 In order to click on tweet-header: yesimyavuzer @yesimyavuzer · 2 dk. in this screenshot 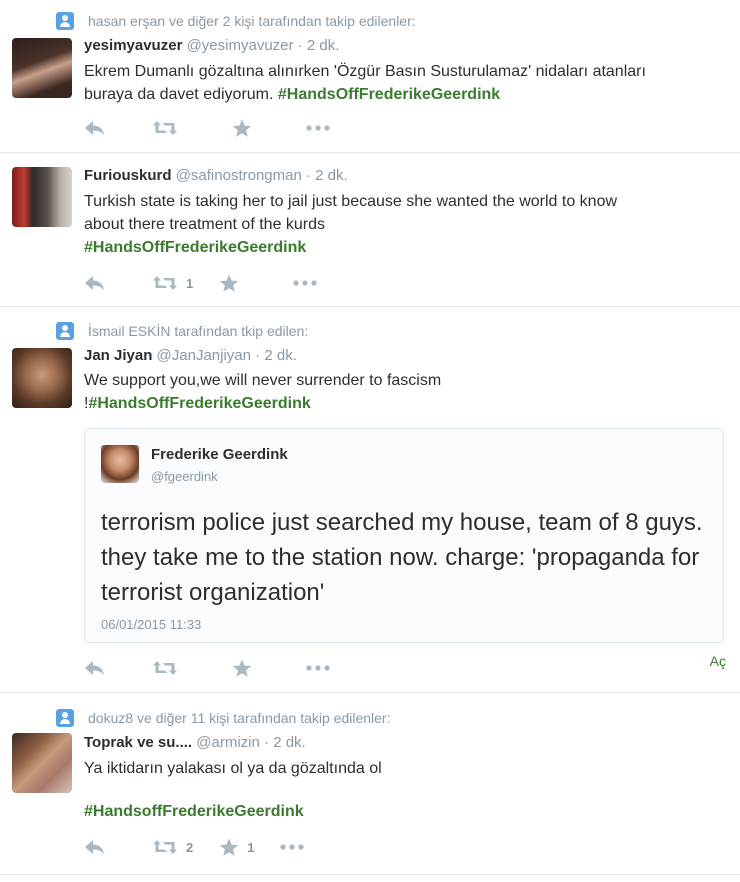, I will do `click(211, 45)`.